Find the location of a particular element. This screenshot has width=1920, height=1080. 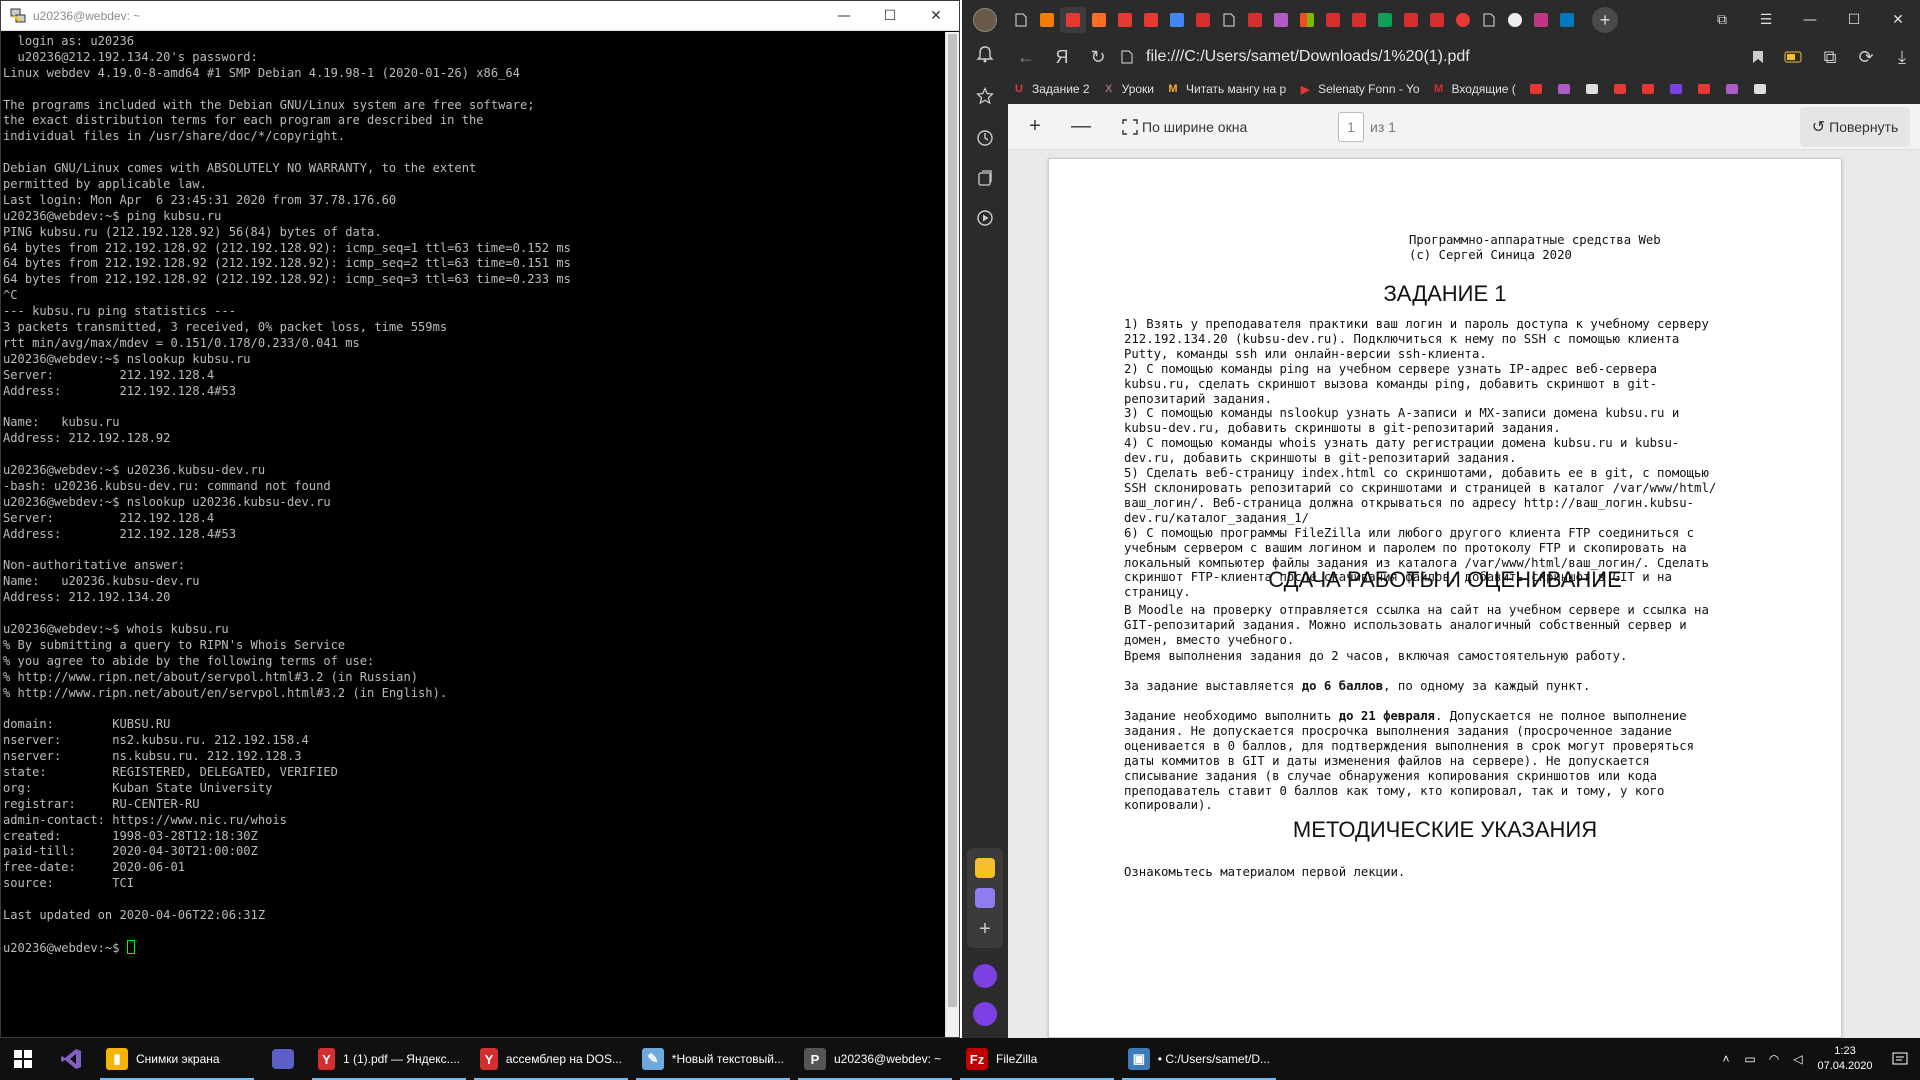

messenger-app-icon is located at coordinates (985, 898).